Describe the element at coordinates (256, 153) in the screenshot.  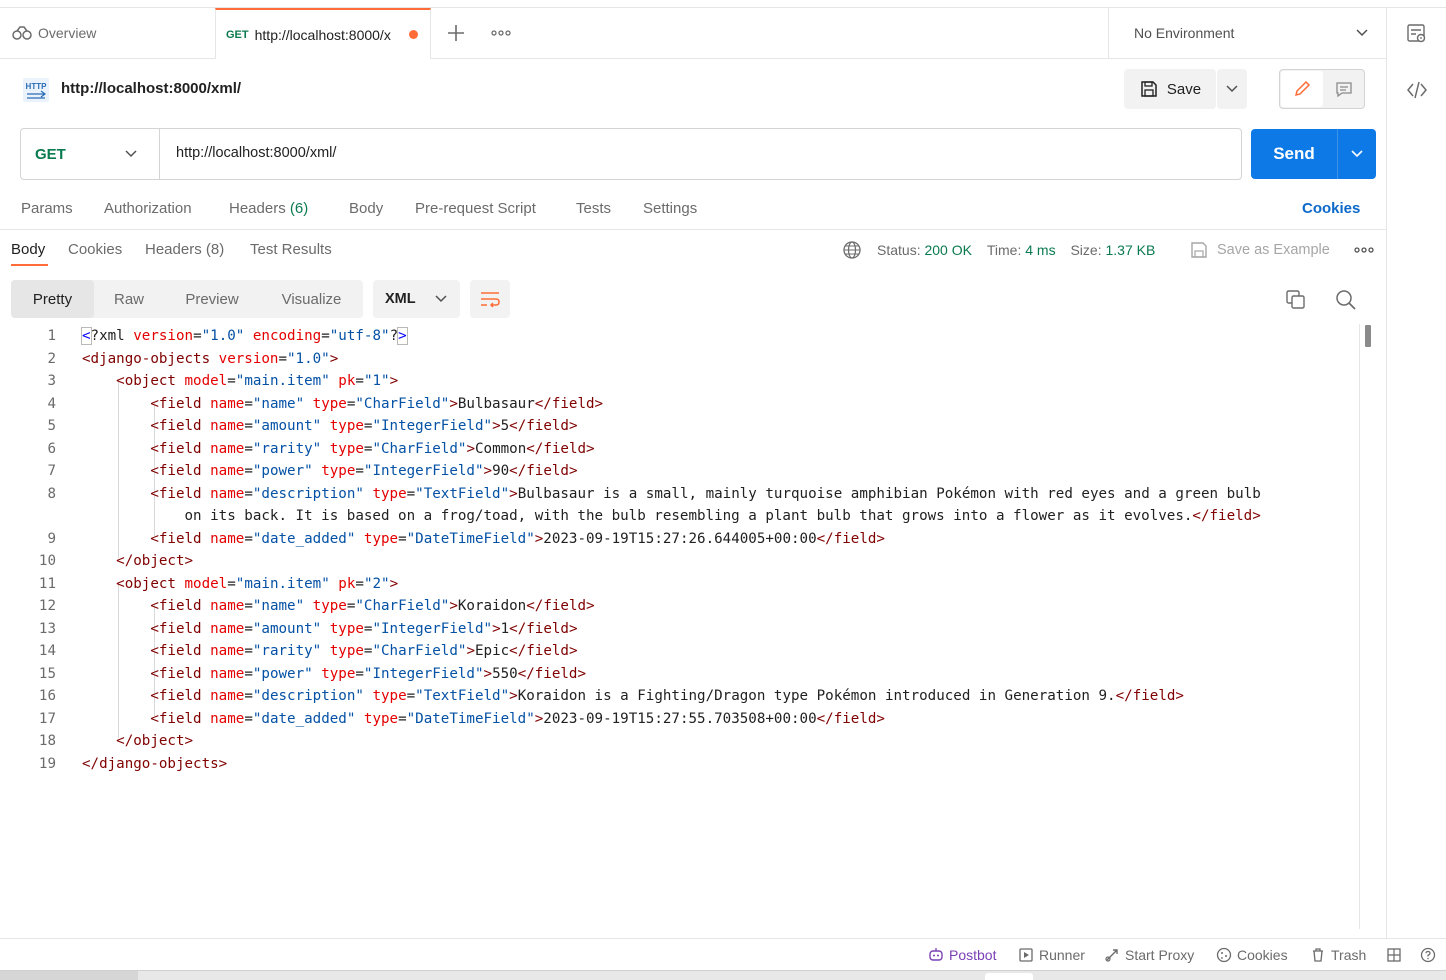
I see `url-input: http://localhost:8000/xml/` at that location.